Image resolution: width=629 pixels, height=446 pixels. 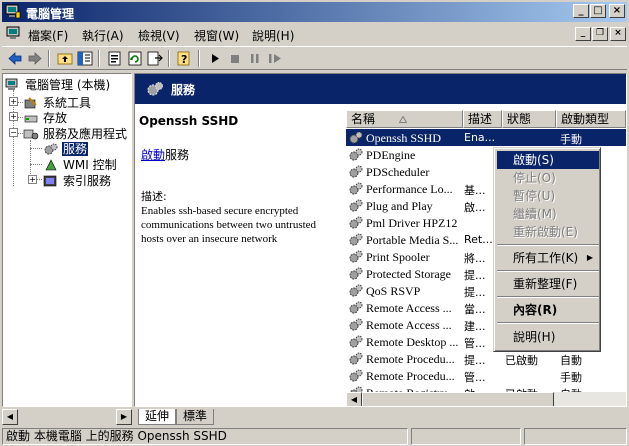 I want to click on up-one-level-icon, so click(x=65, y=58).